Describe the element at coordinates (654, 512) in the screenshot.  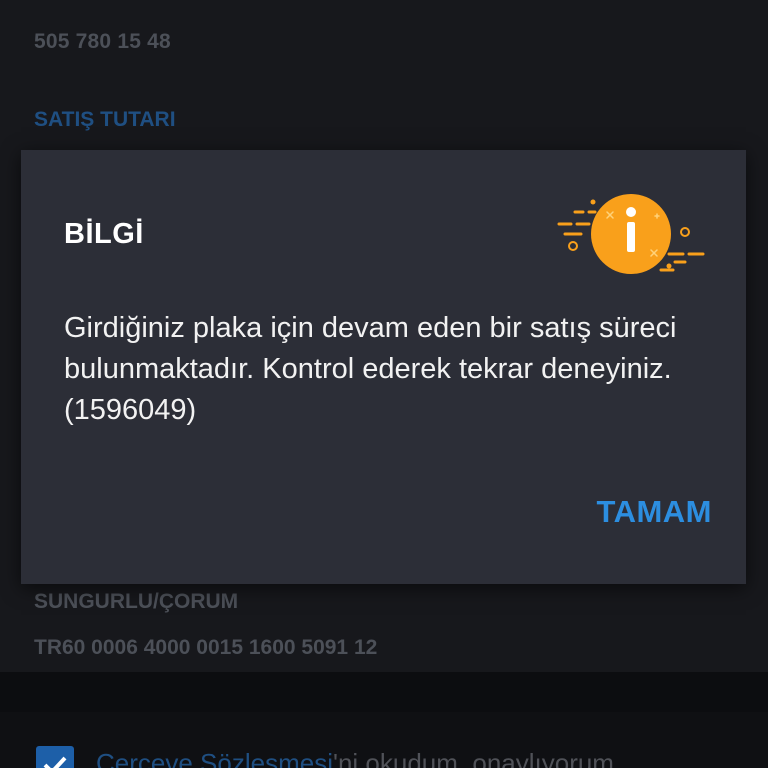
I see `ok-button: TAMAM` at that location.